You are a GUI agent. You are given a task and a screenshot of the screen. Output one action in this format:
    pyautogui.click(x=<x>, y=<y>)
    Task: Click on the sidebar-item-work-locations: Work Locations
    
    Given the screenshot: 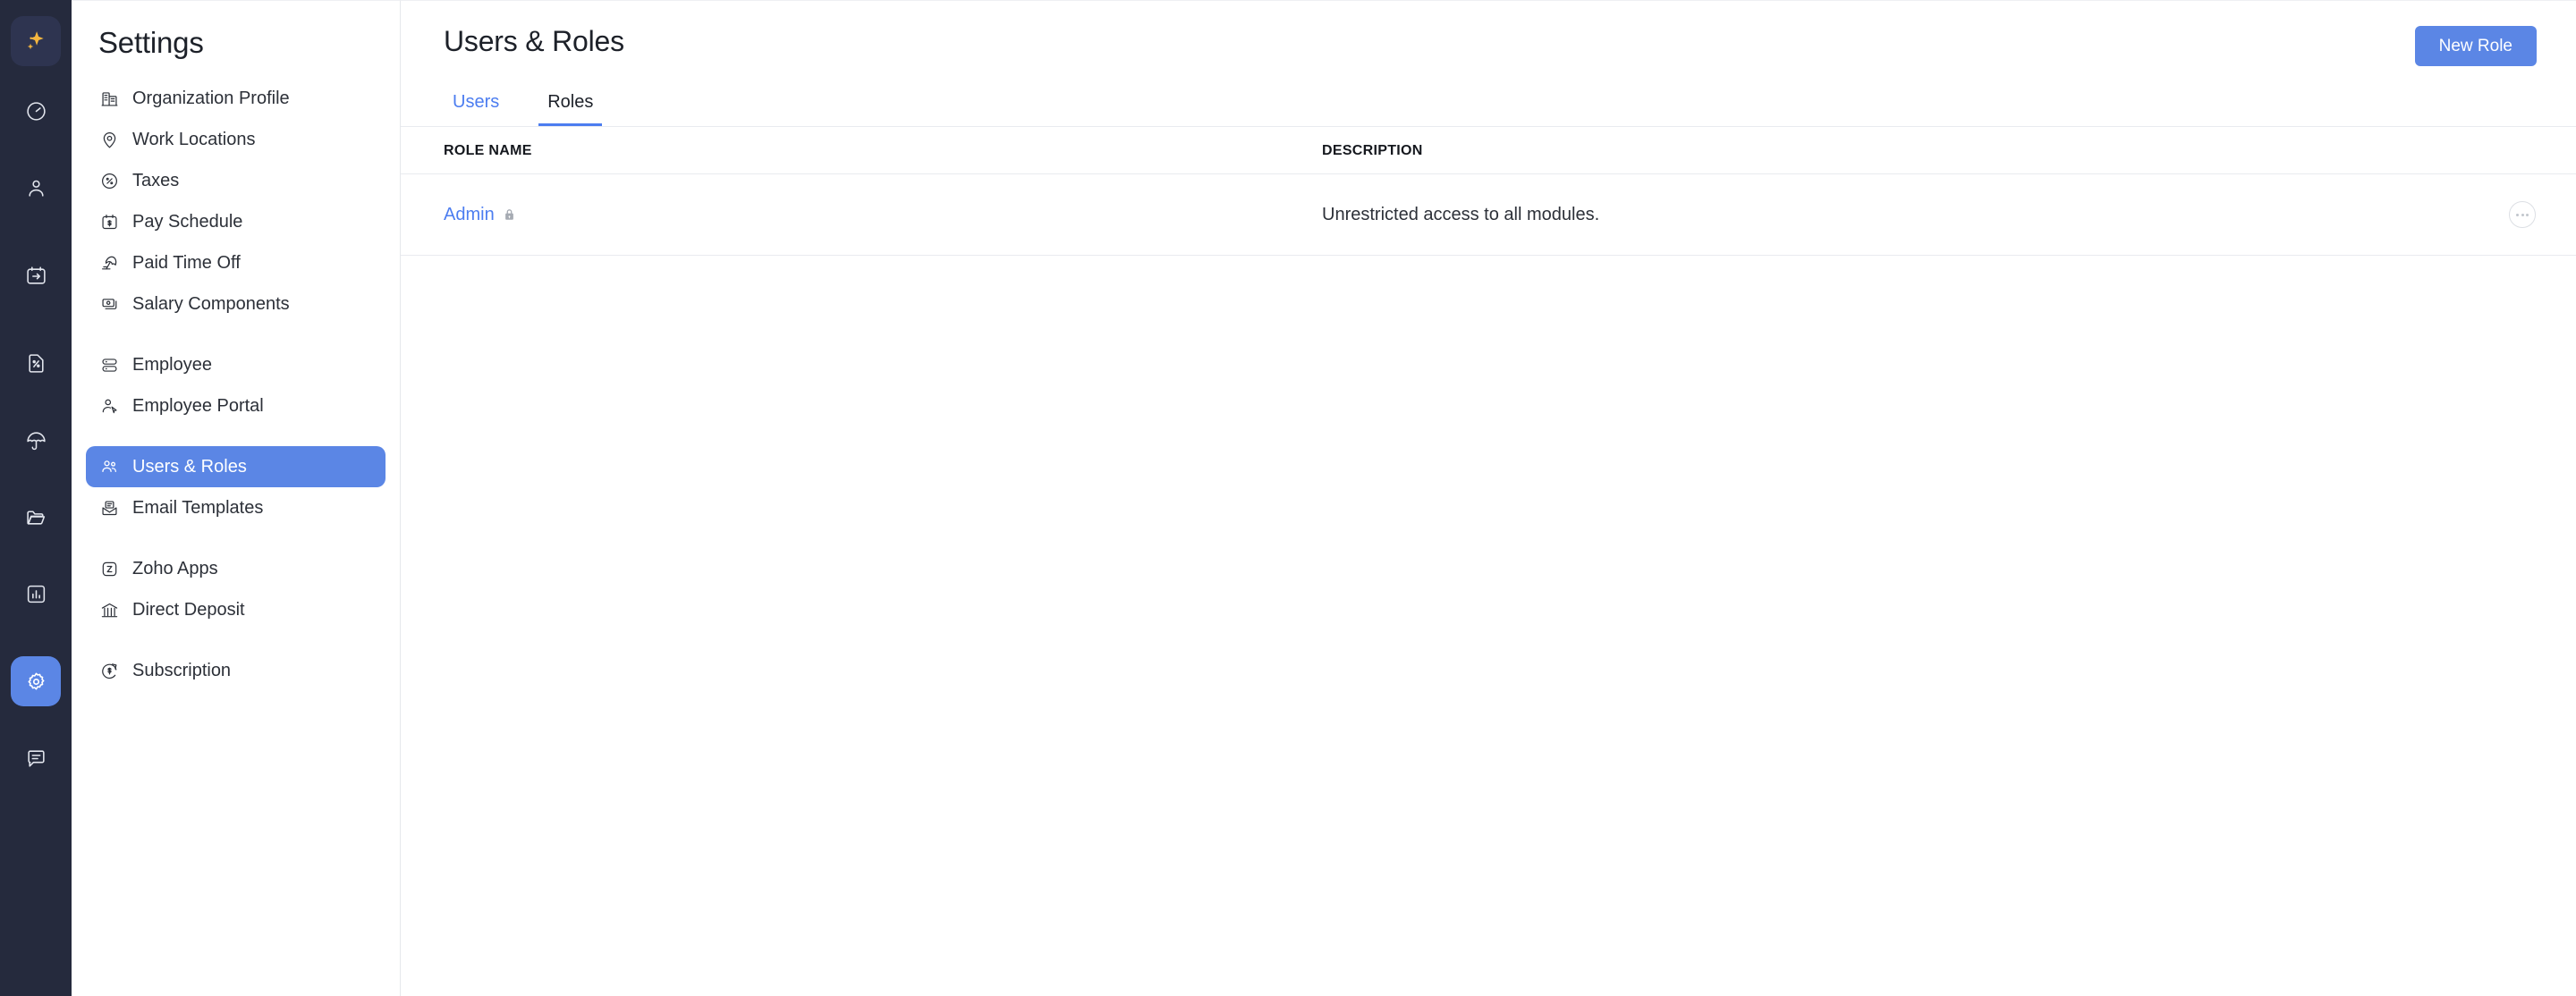 What is the action you would take?
    pyautogui.click(x=236, y=139)
    